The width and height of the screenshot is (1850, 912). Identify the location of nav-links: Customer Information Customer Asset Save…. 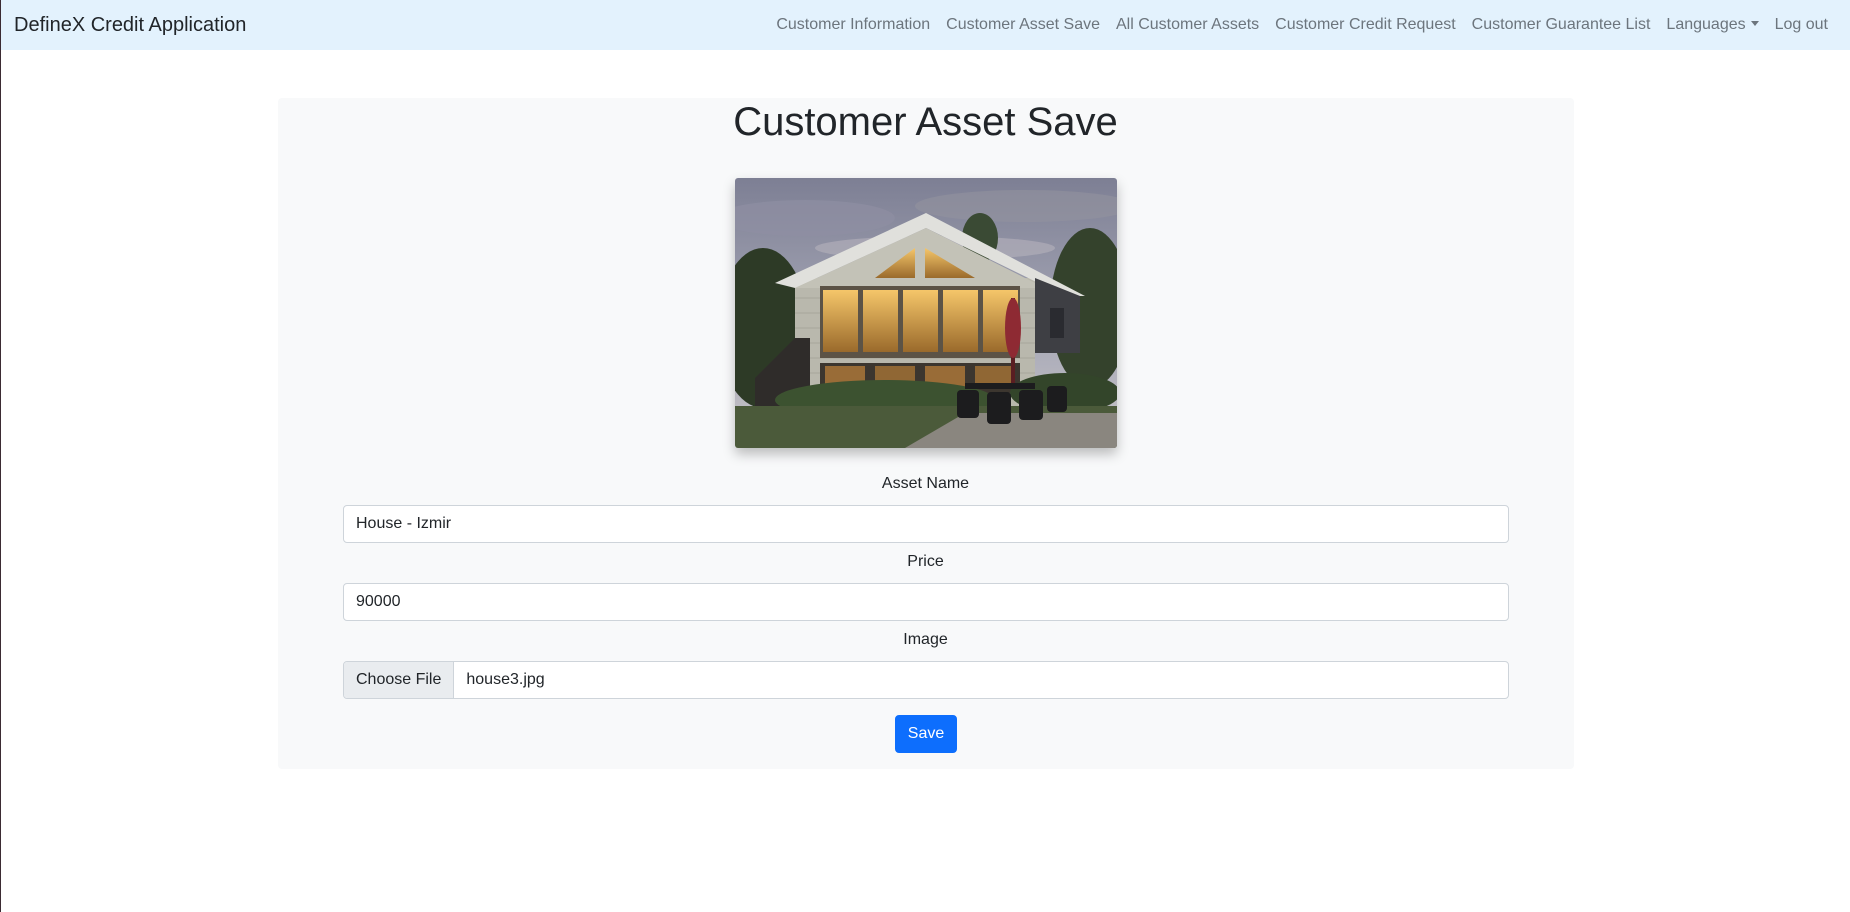
(1302, 25).